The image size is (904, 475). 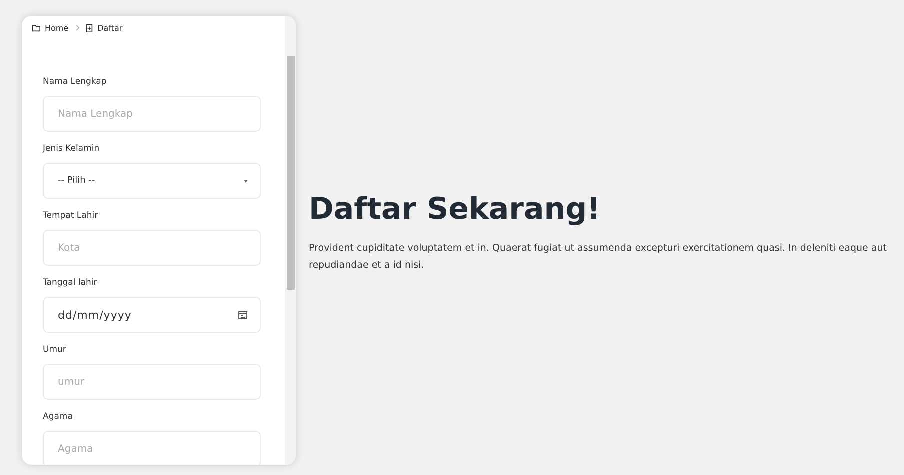 I want to click on field-label: Tempat Lahir, so click(x=71, y=216).